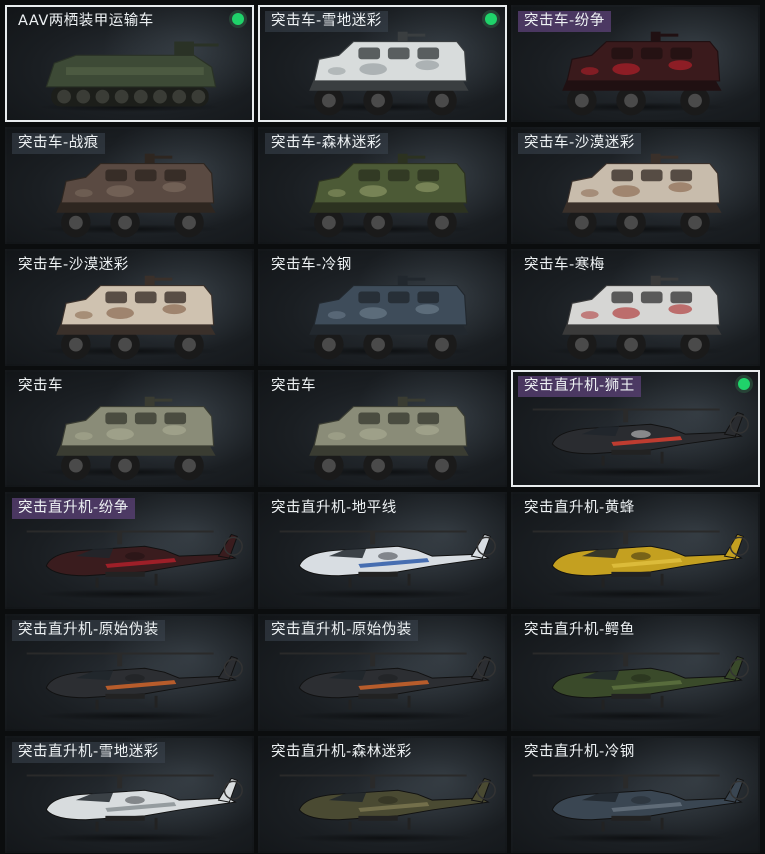 Image resolution: width=765 pixels, height=854 pixels. I want to click on skin-card: 突击直升机-地平线, so click(382, 551).